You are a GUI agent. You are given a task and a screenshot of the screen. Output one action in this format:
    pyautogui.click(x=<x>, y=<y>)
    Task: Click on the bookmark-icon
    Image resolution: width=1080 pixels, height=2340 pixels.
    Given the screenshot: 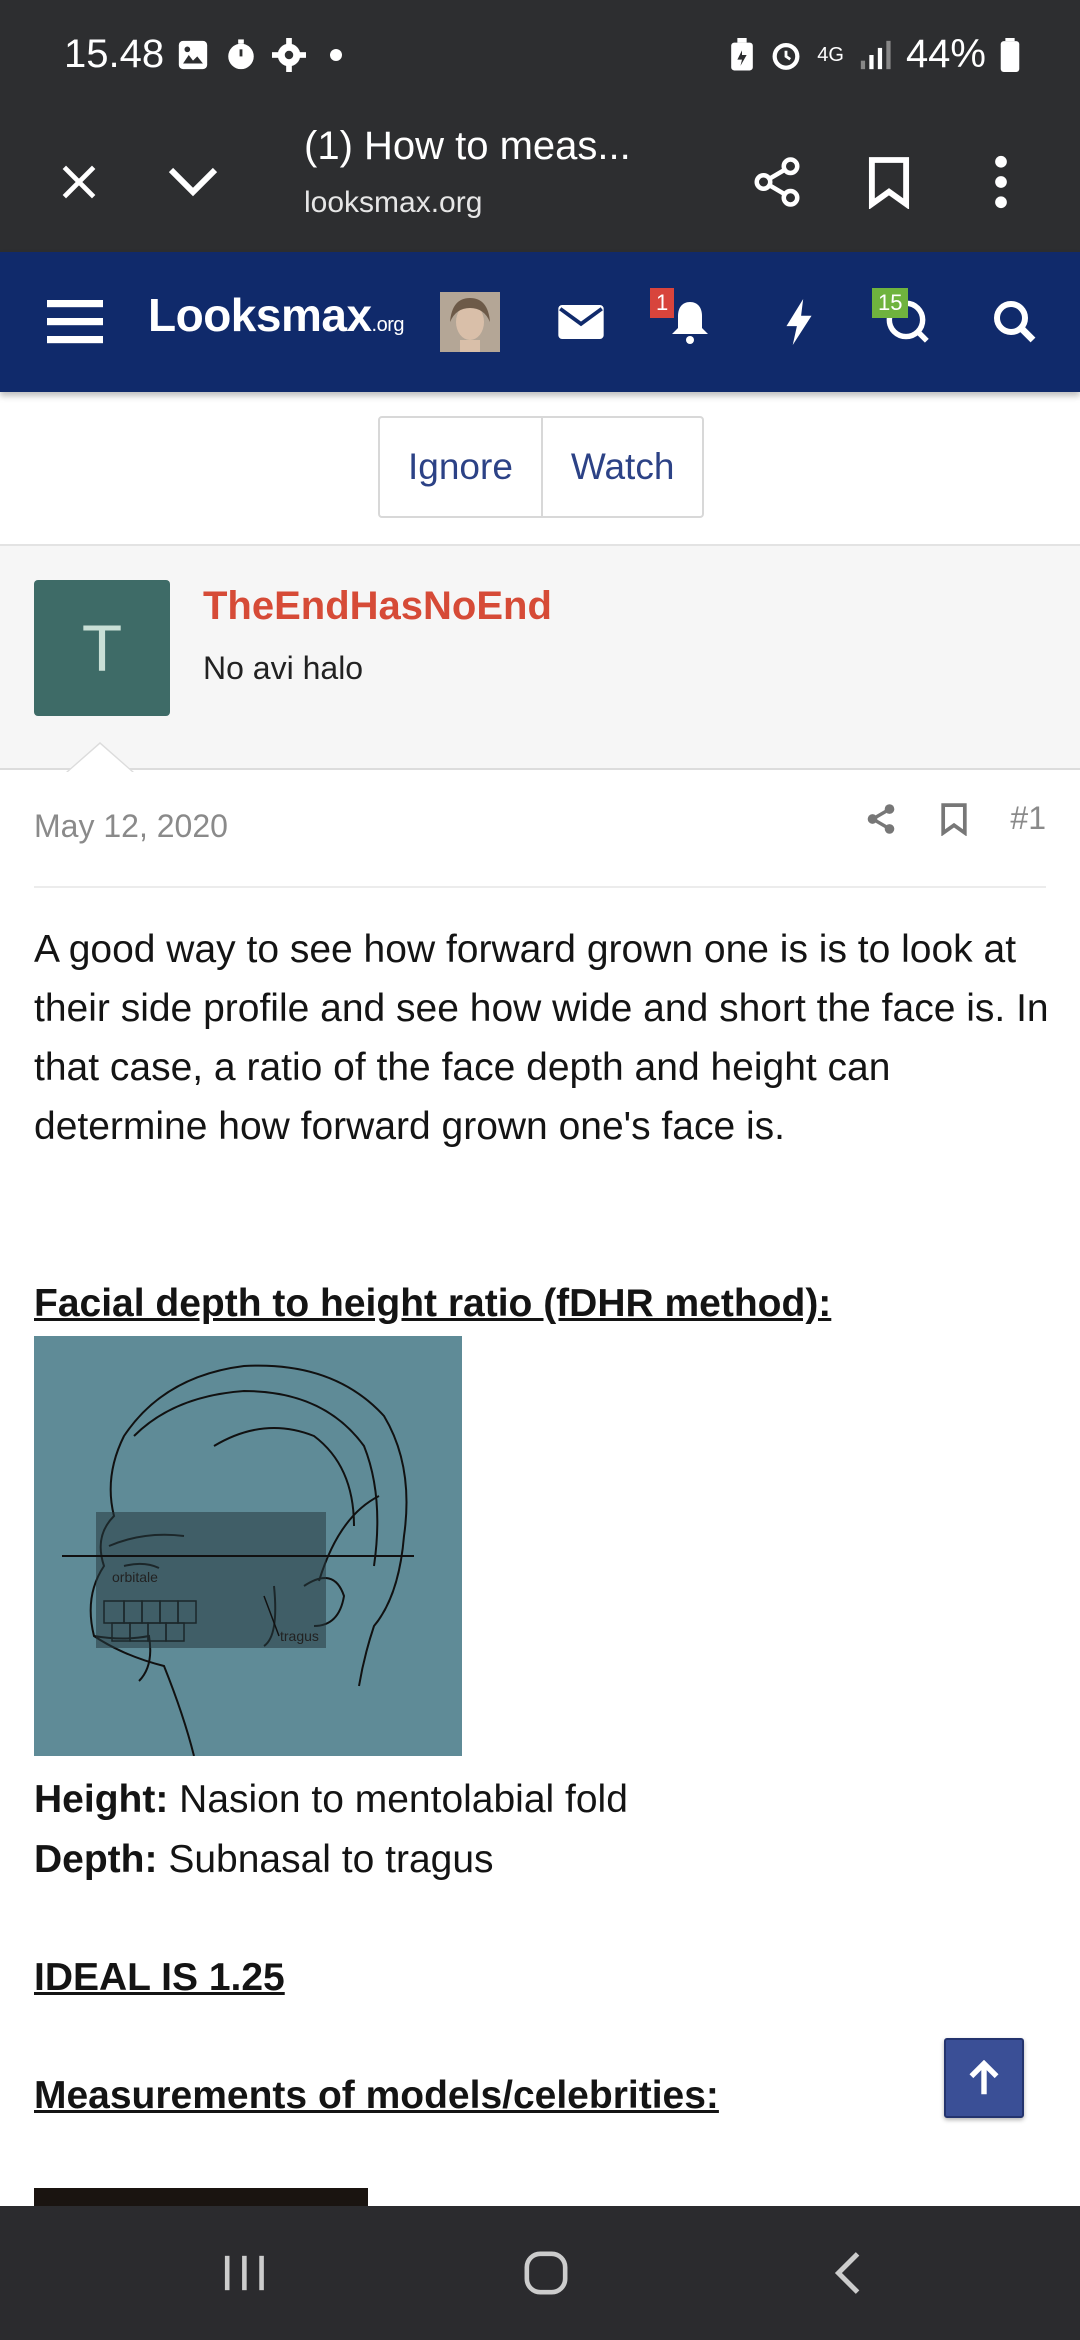 What is the action you would take?
    pyautogui.click(x=889, y=183)
    